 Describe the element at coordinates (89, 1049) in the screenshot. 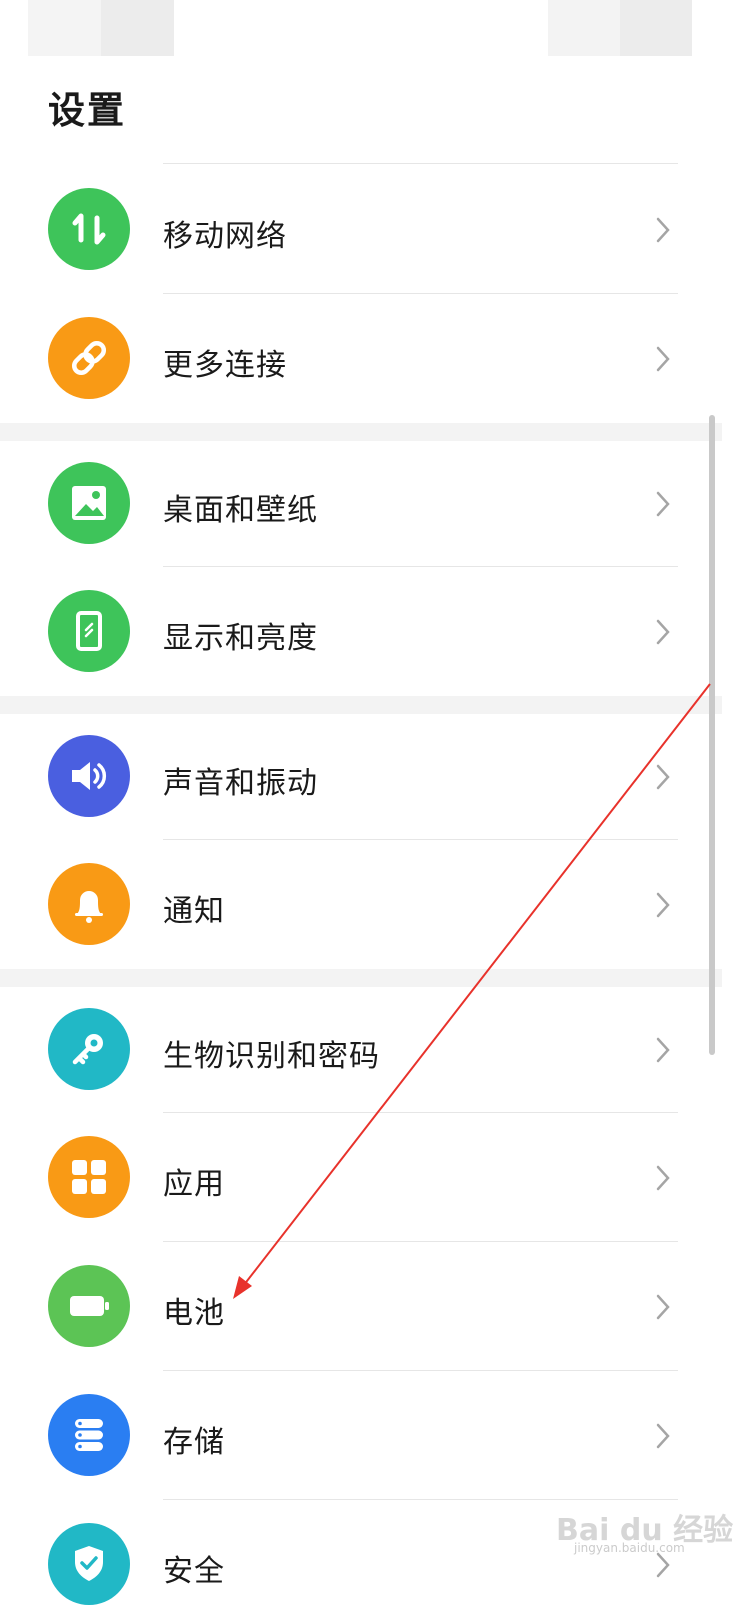

I see `key-icon` at that location.